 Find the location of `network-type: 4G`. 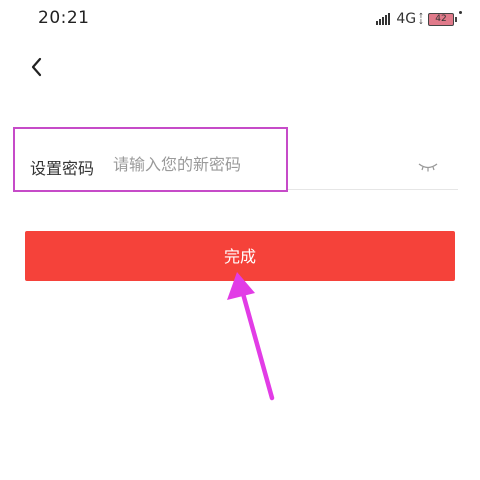

network-type: 4G is located at coordinates (406, 19).